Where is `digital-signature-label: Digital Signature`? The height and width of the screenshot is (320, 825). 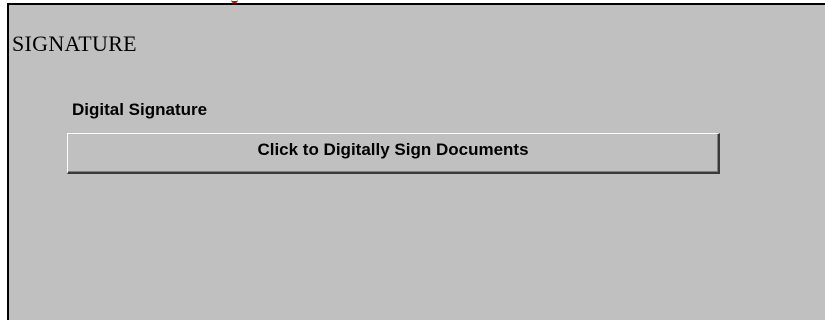 digital-signature-label: Digital Signature is located at coordinates (140, 109).